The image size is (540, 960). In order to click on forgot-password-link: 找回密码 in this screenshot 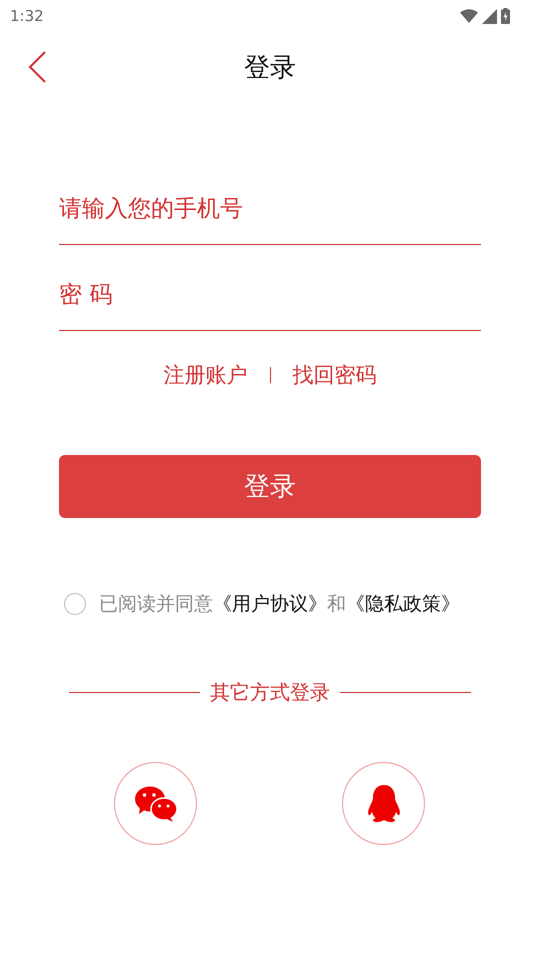, I will do `click(334, 375)`.